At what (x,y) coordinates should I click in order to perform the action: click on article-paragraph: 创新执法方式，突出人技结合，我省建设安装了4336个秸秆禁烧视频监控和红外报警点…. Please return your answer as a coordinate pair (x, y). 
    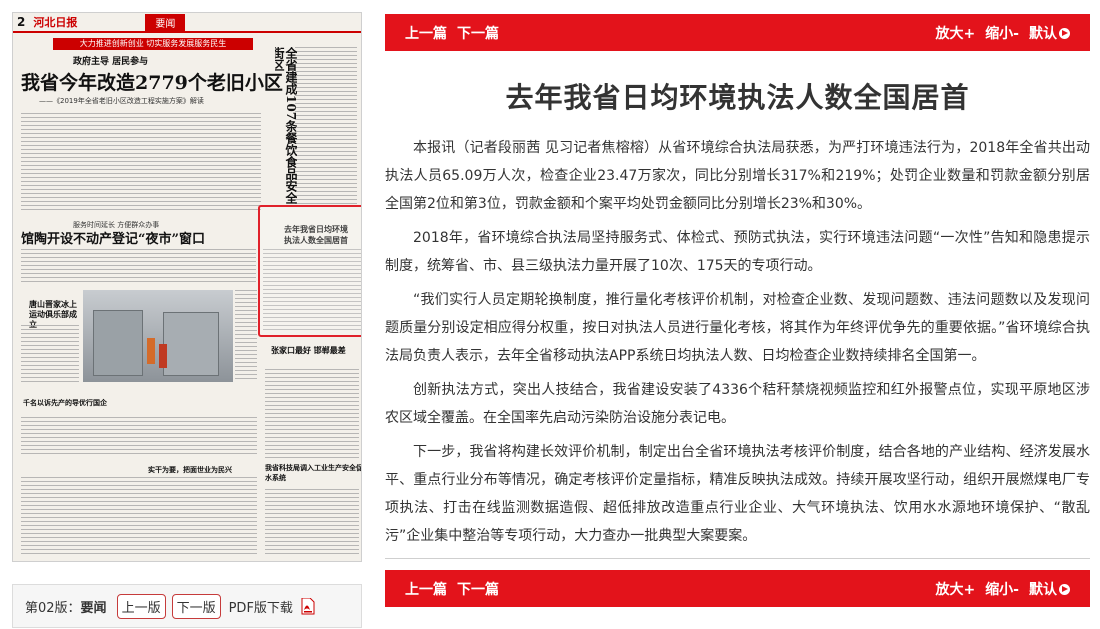
    Looking at the image, I should click on (737, 404).